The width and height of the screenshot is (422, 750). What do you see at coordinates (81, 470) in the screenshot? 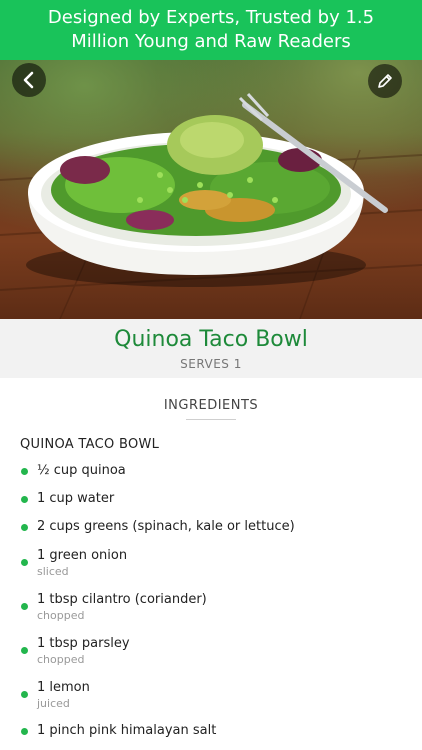
I see `ingredient-text: ½ cup quinoa` at bounding box center [81, 470].